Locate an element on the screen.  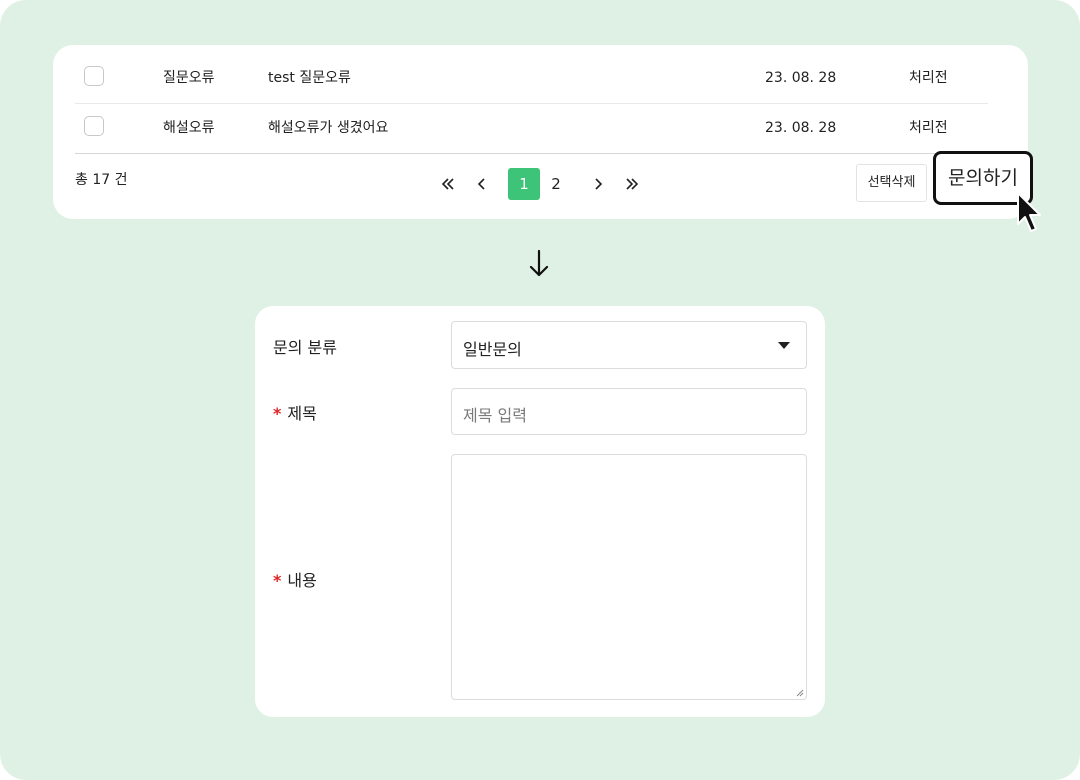
mouse-pointer-icon is located at coordinates (1029, 212).